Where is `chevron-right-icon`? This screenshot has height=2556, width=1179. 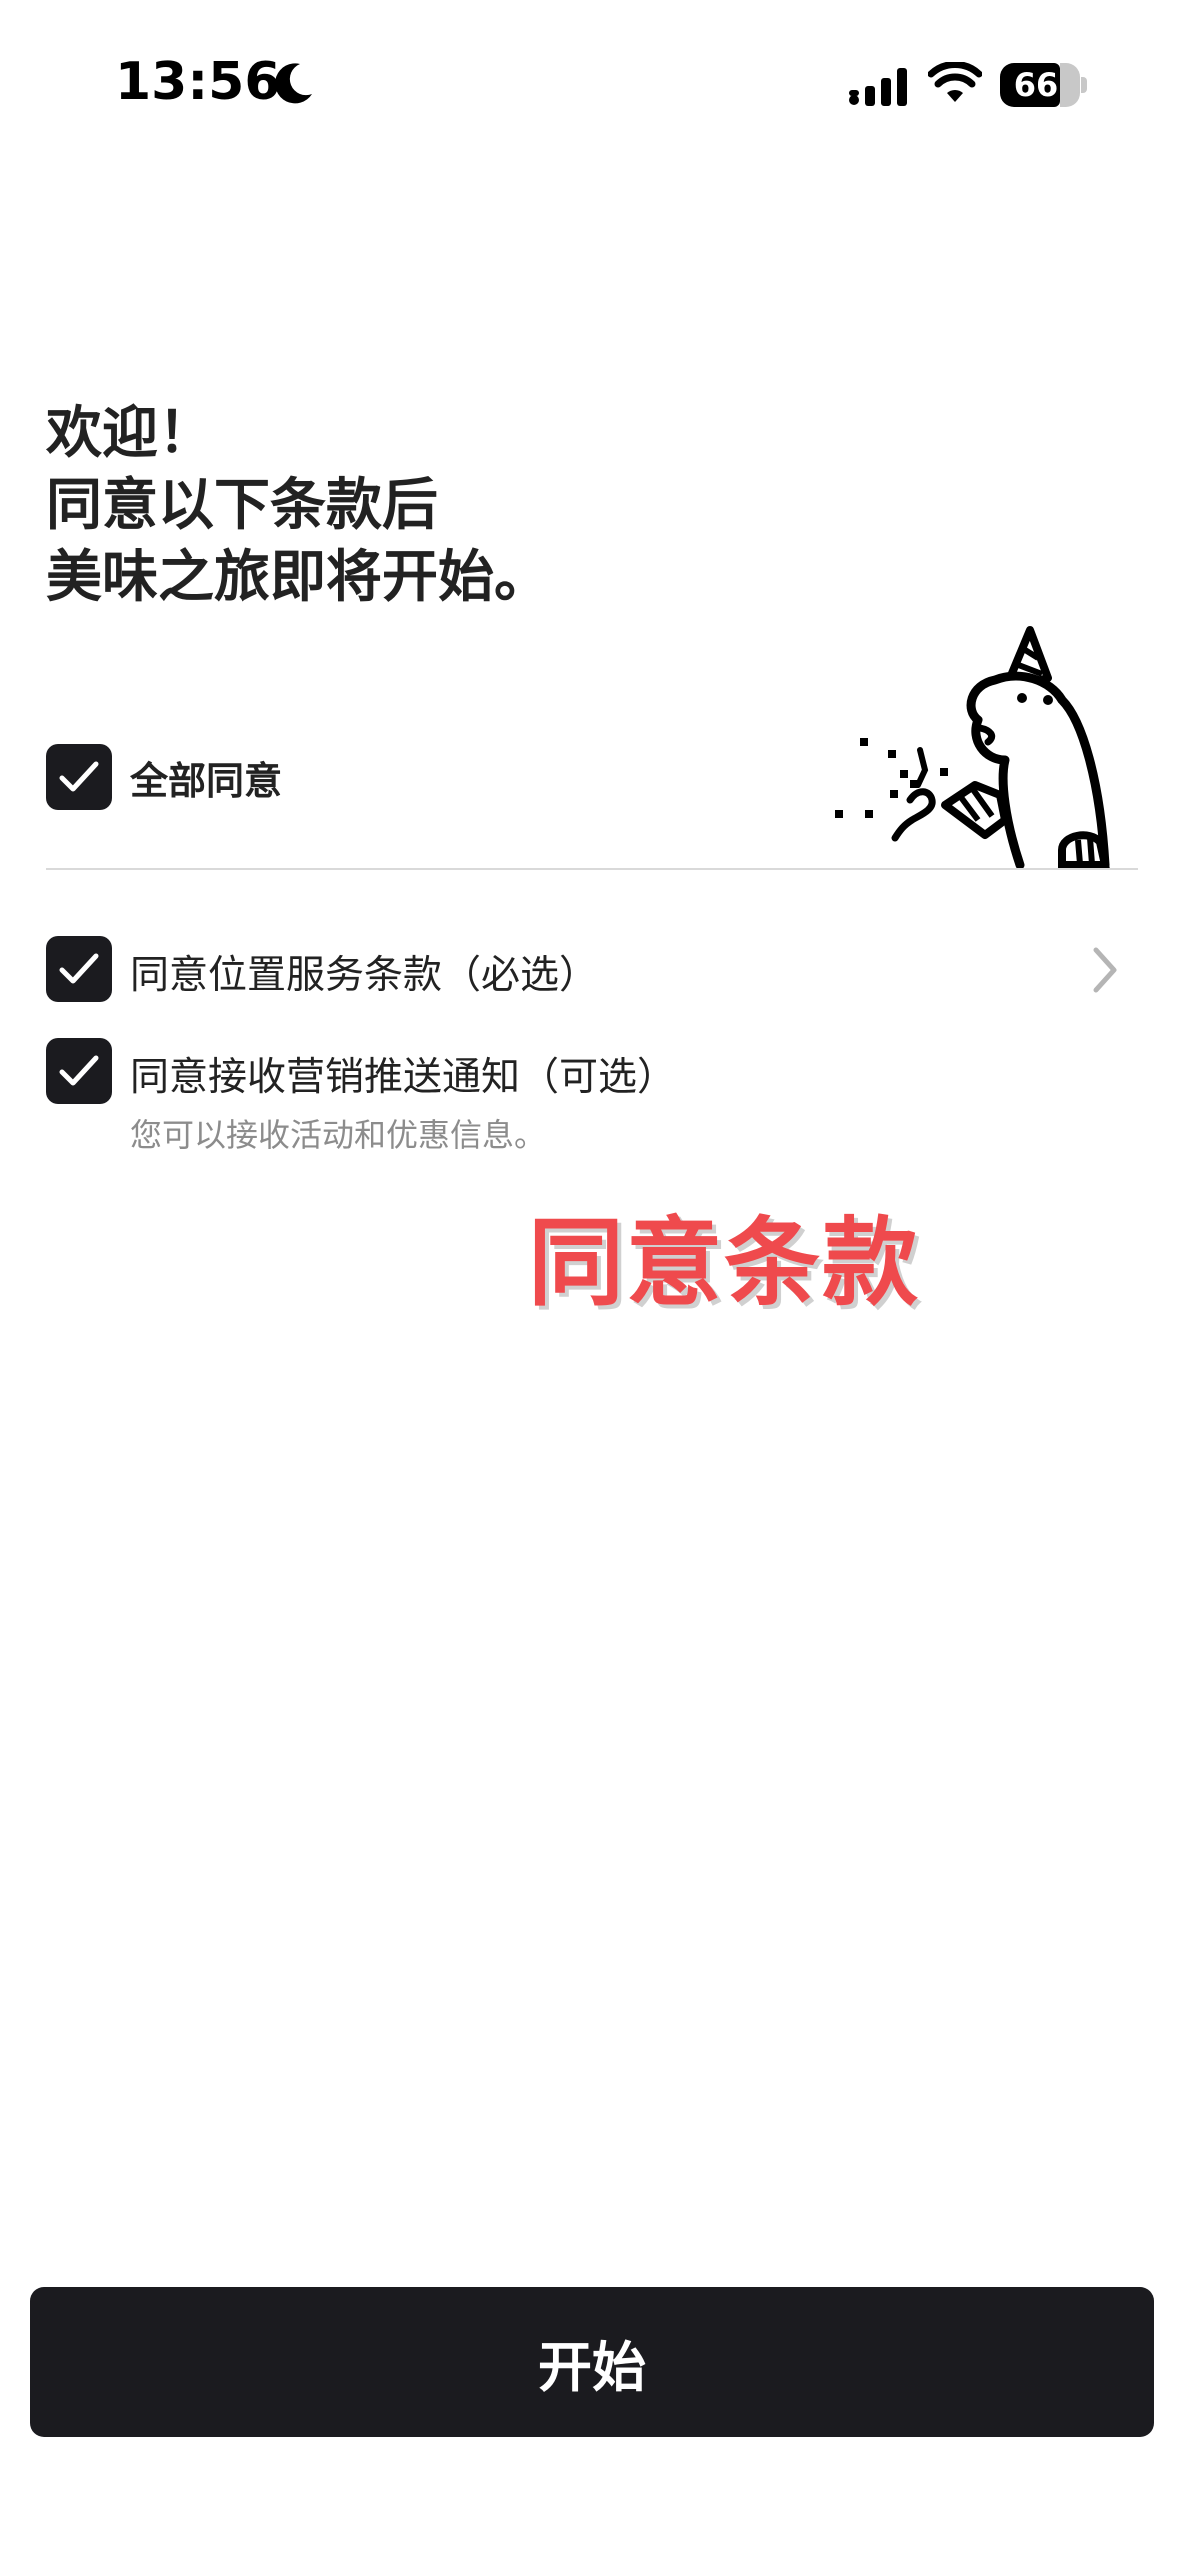
chevron-right-icon is located at coordinates (1105, 970).